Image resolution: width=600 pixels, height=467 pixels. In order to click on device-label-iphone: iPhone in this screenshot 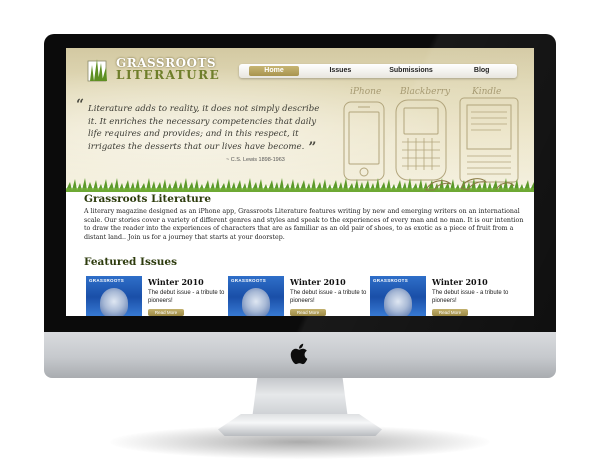, I will do `click(365, 92)`.